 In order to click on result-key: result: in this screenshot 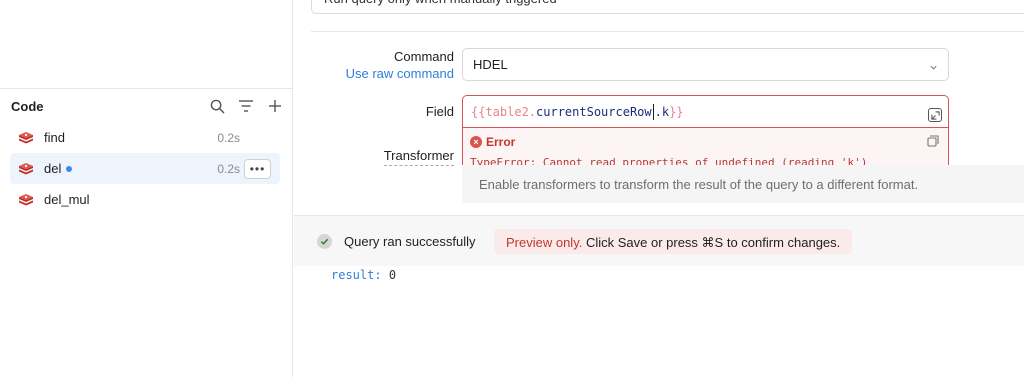, I will do `click(356, 275)`.